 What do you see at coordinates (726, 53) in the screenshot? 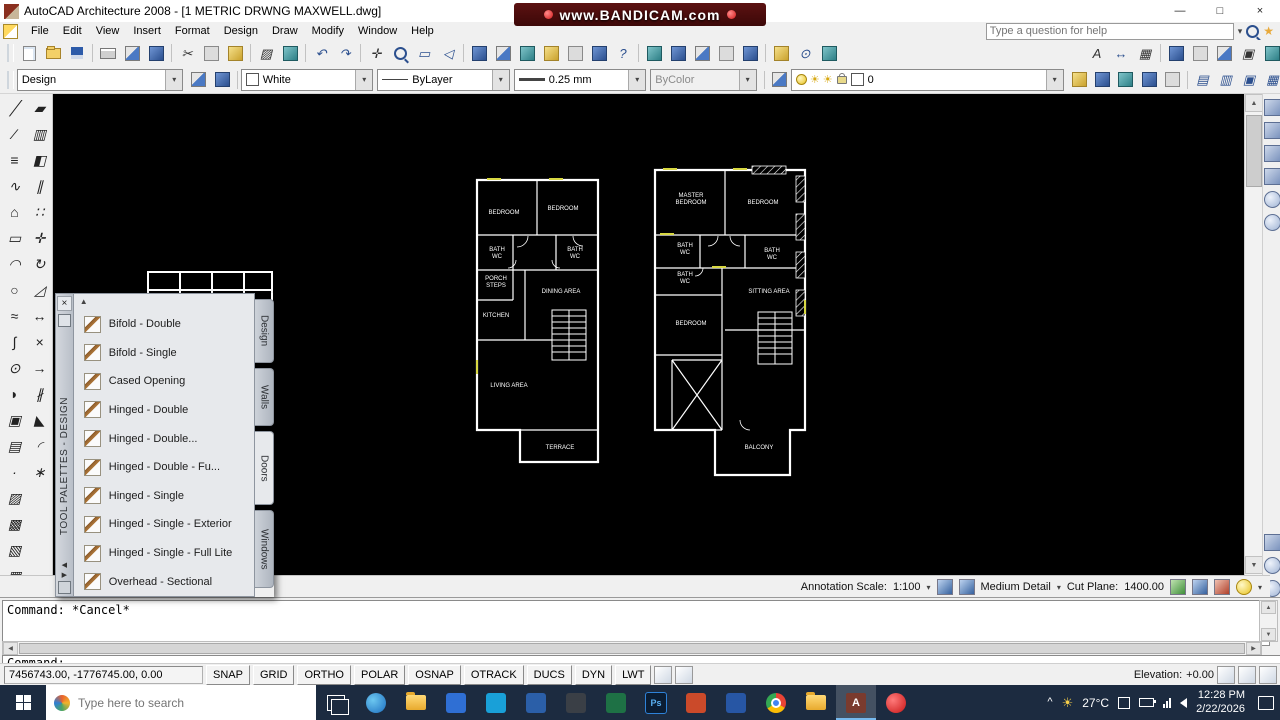
I see `style-manager-button` at bounding box center [726, 53].